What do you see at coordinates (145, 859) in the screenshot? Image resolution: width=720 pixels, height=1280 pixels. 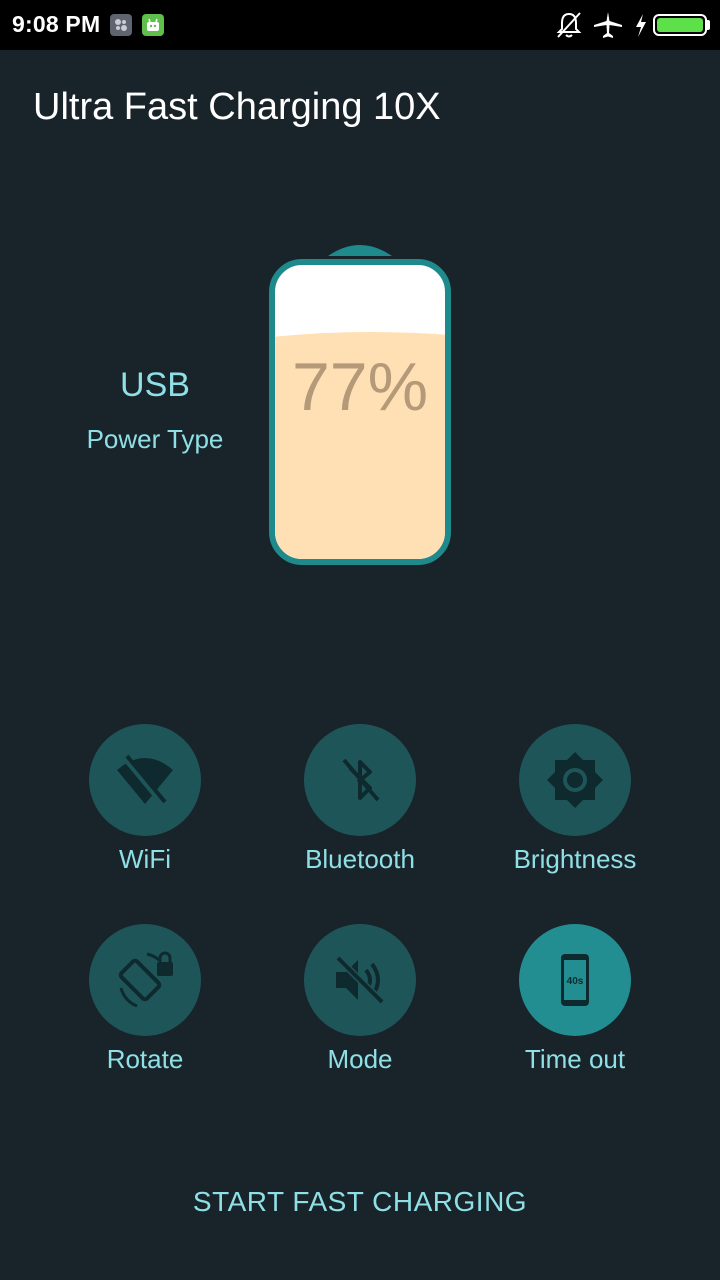 I see `toggle-wifi-label: WiFi` at bounding box center [145, 859].